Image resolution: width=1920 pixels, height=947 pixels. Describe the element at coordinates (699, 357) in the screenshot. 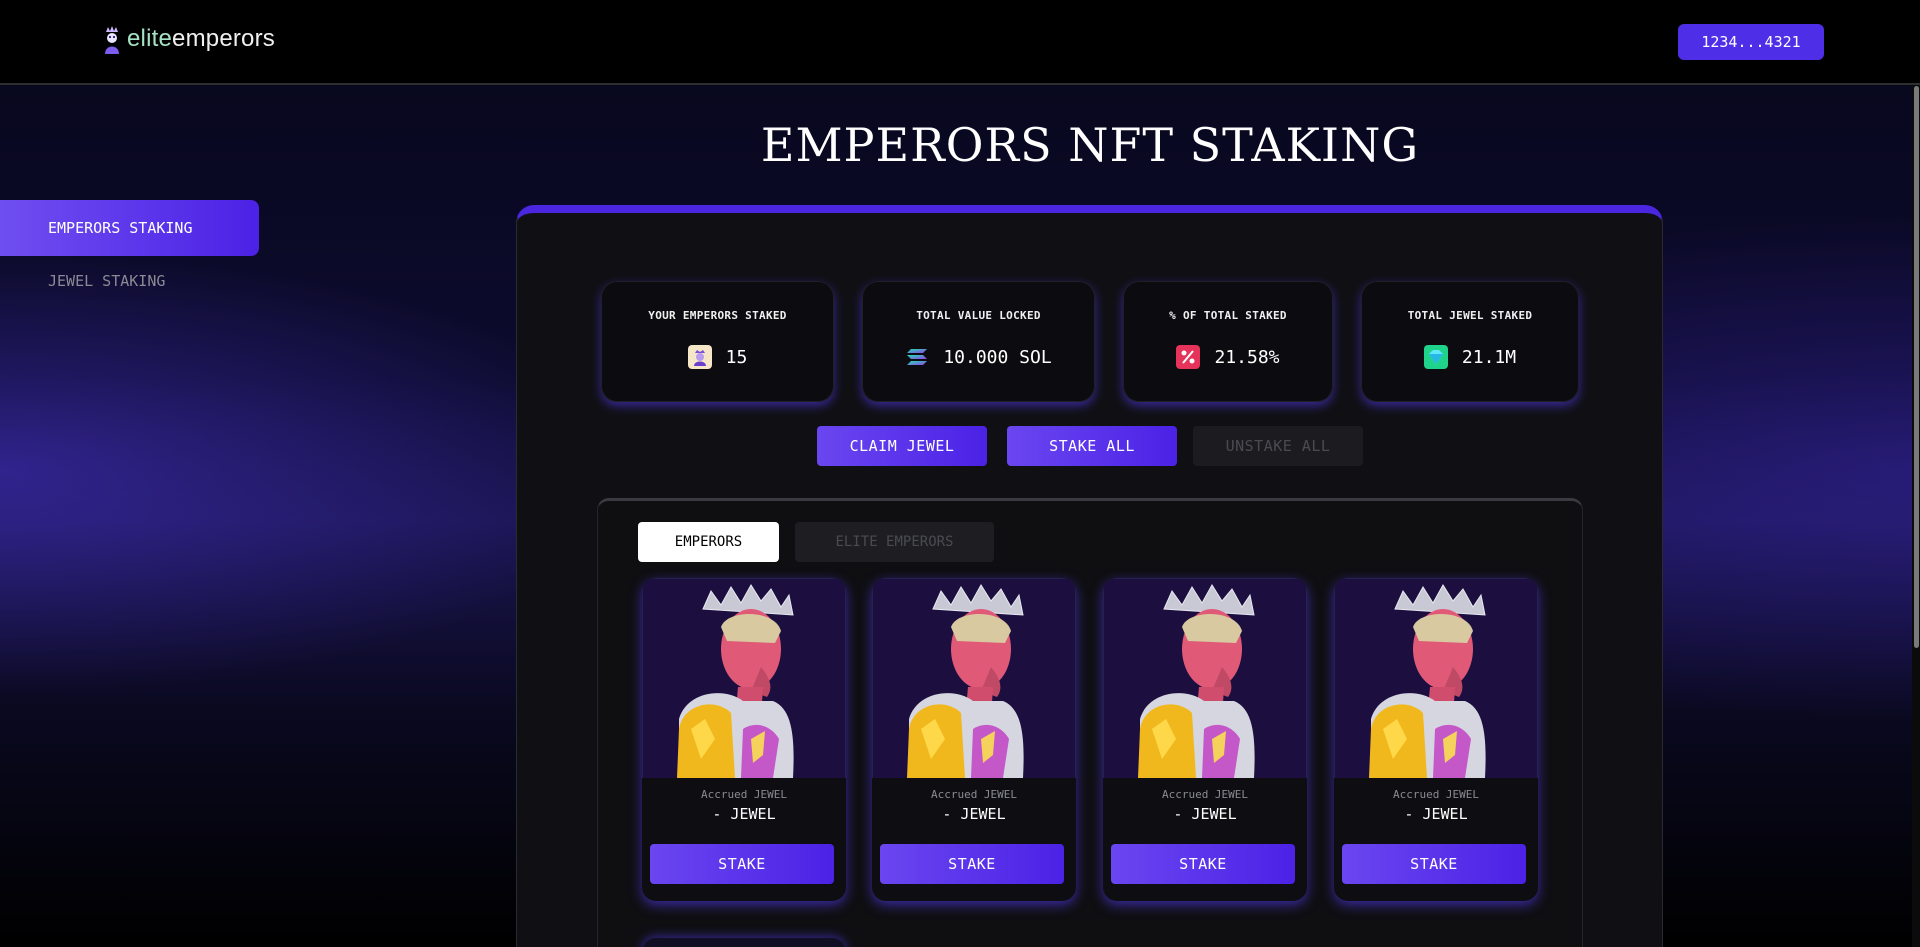

I see `emperor-icon` at that location.